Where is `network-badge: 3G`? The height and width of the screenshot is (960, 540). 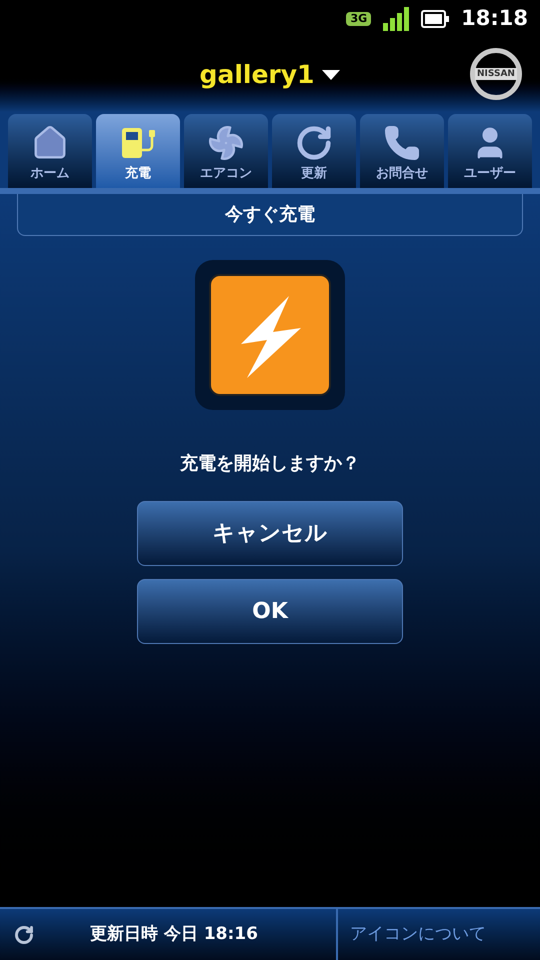
network-badge: 3G is located at coordinates (359, 19).